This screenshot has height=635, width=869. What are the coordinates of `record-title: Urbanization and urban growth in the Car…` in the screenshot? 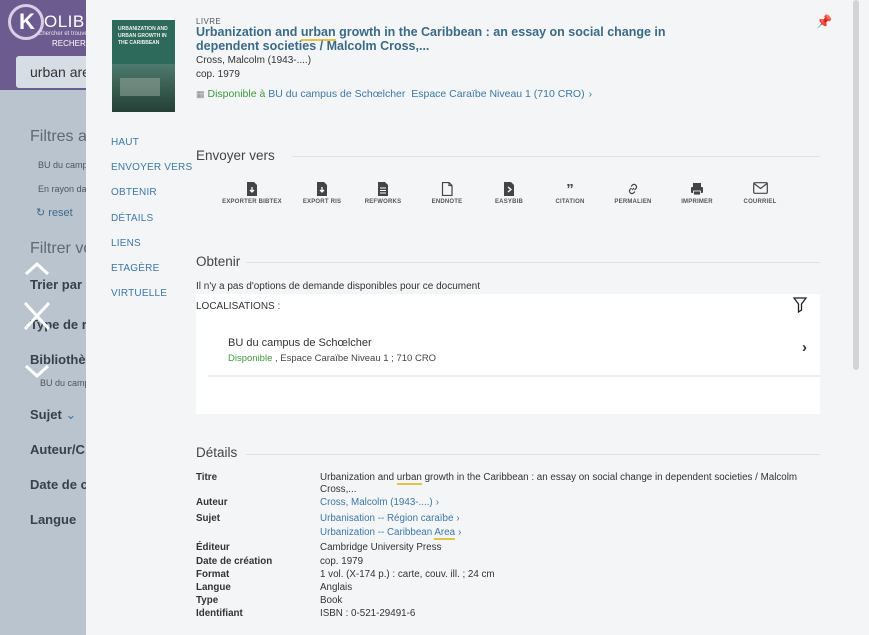 It's located at (431, 39).